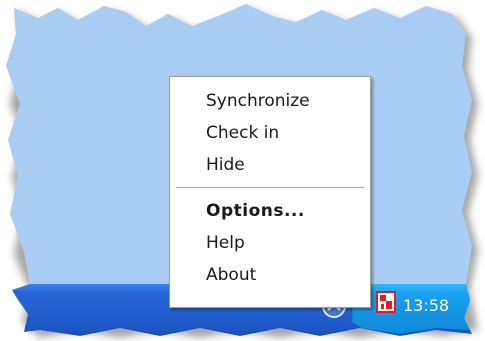 The height and width of the screenshot is (341, 485). What do you see at coordinates (270, 133) in the screenshot?
I see `menu-item-check-in: Check in` at bounding box center [270, 133].